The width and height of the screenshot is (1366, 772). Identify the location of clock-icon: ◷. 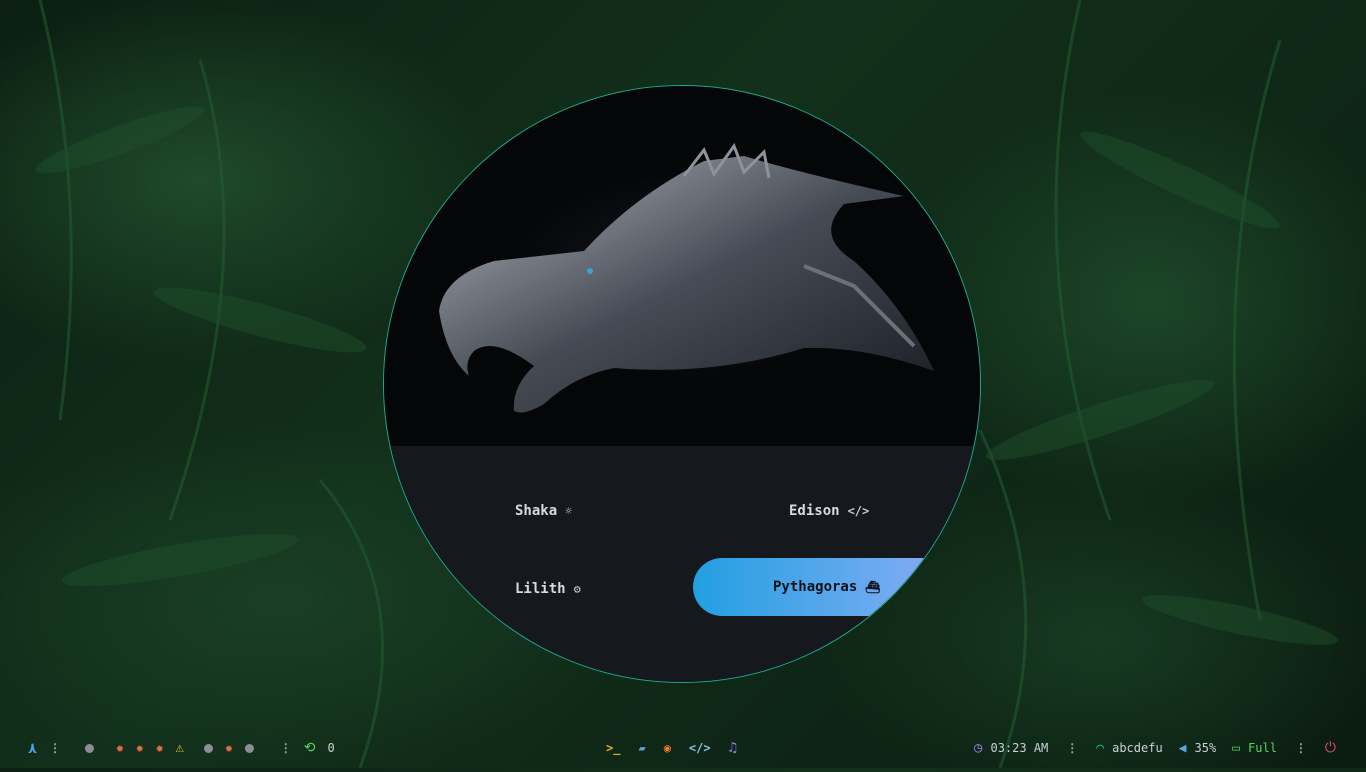
(978, 748).